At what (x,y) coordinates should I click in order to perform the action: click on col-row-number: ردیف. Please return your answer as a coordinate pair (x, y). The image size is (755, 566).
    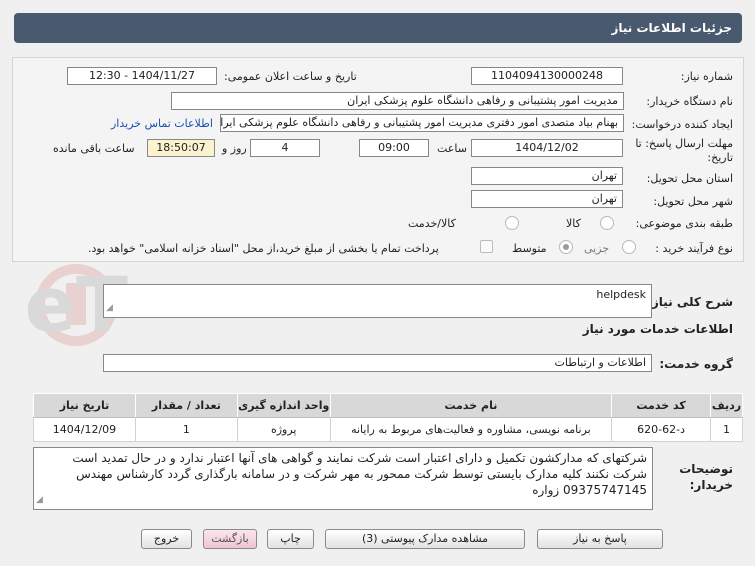
    Looking at the image, I should click on (726, 405).